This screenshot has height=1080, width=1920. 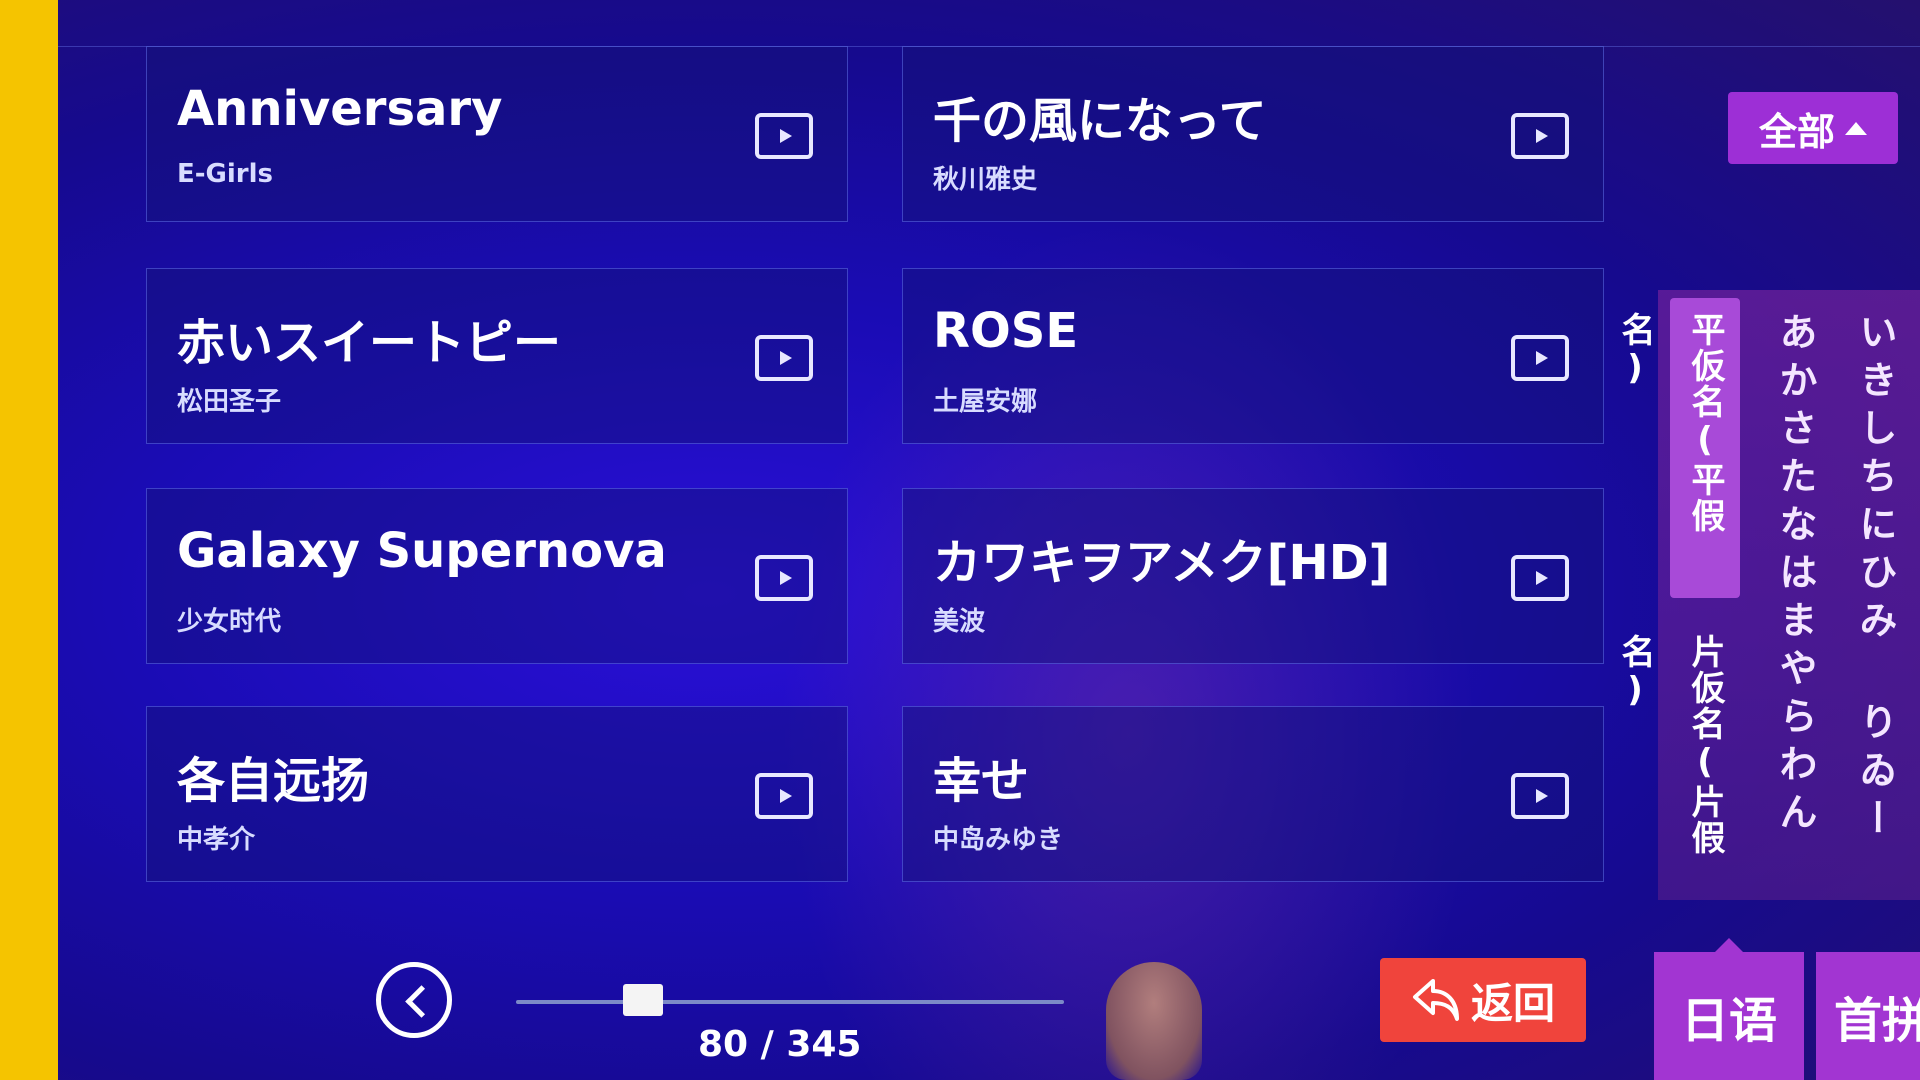 I want to click on category-tab-bar, so click(x=989, y=23).